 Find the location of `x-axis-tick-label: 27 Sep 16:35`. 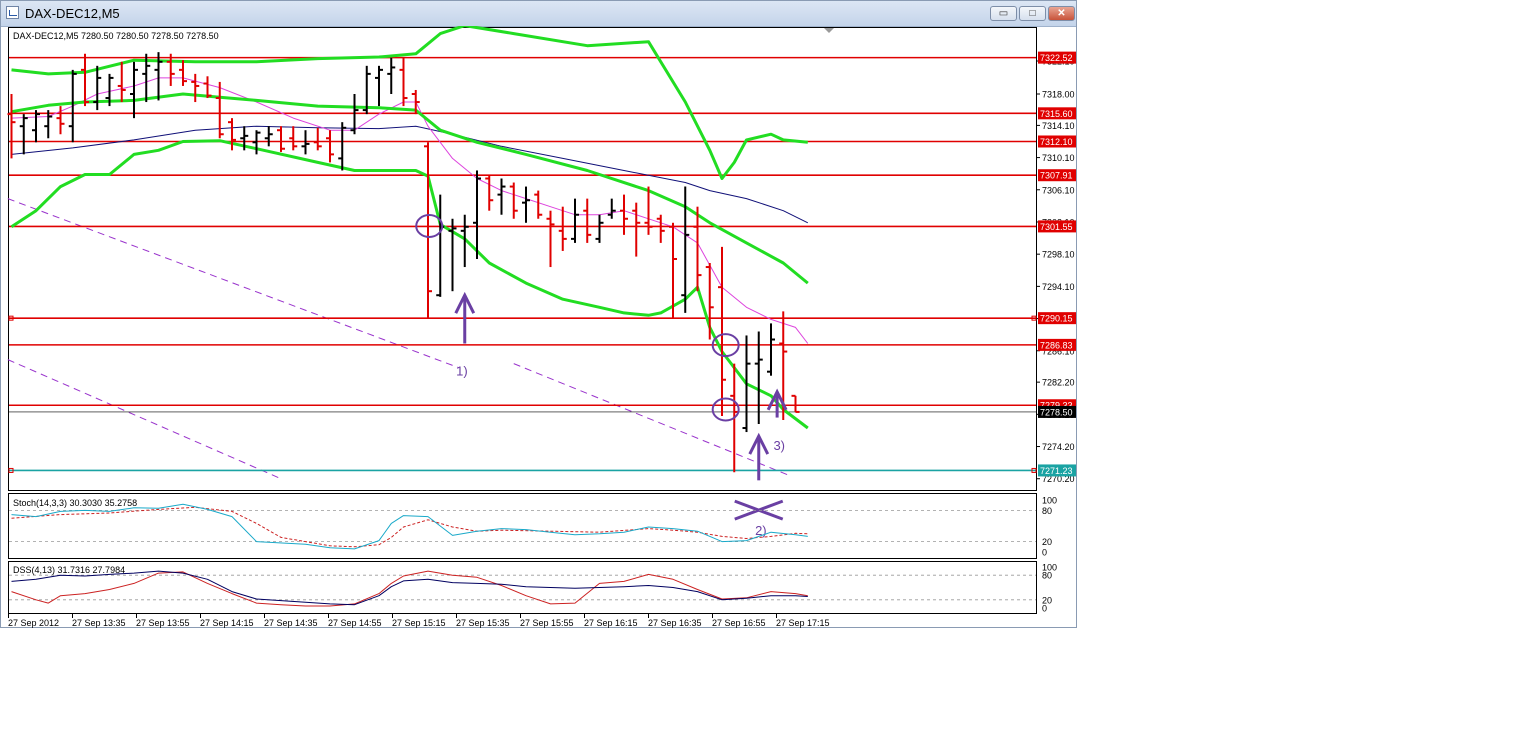

x-axis-tick-label: 27 Sep 16:35 is located at coordinates (675, 623).